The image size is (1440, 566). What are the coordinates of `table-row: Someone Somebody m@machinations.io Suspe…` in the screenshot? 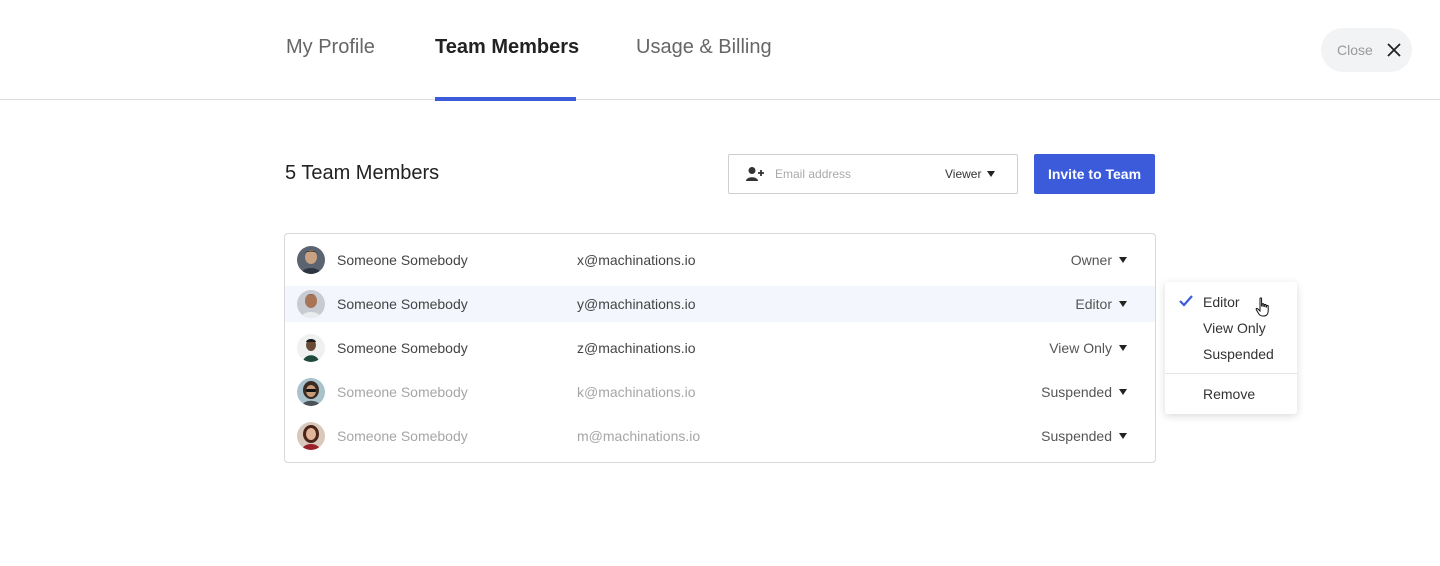 It's located at (720, 436).